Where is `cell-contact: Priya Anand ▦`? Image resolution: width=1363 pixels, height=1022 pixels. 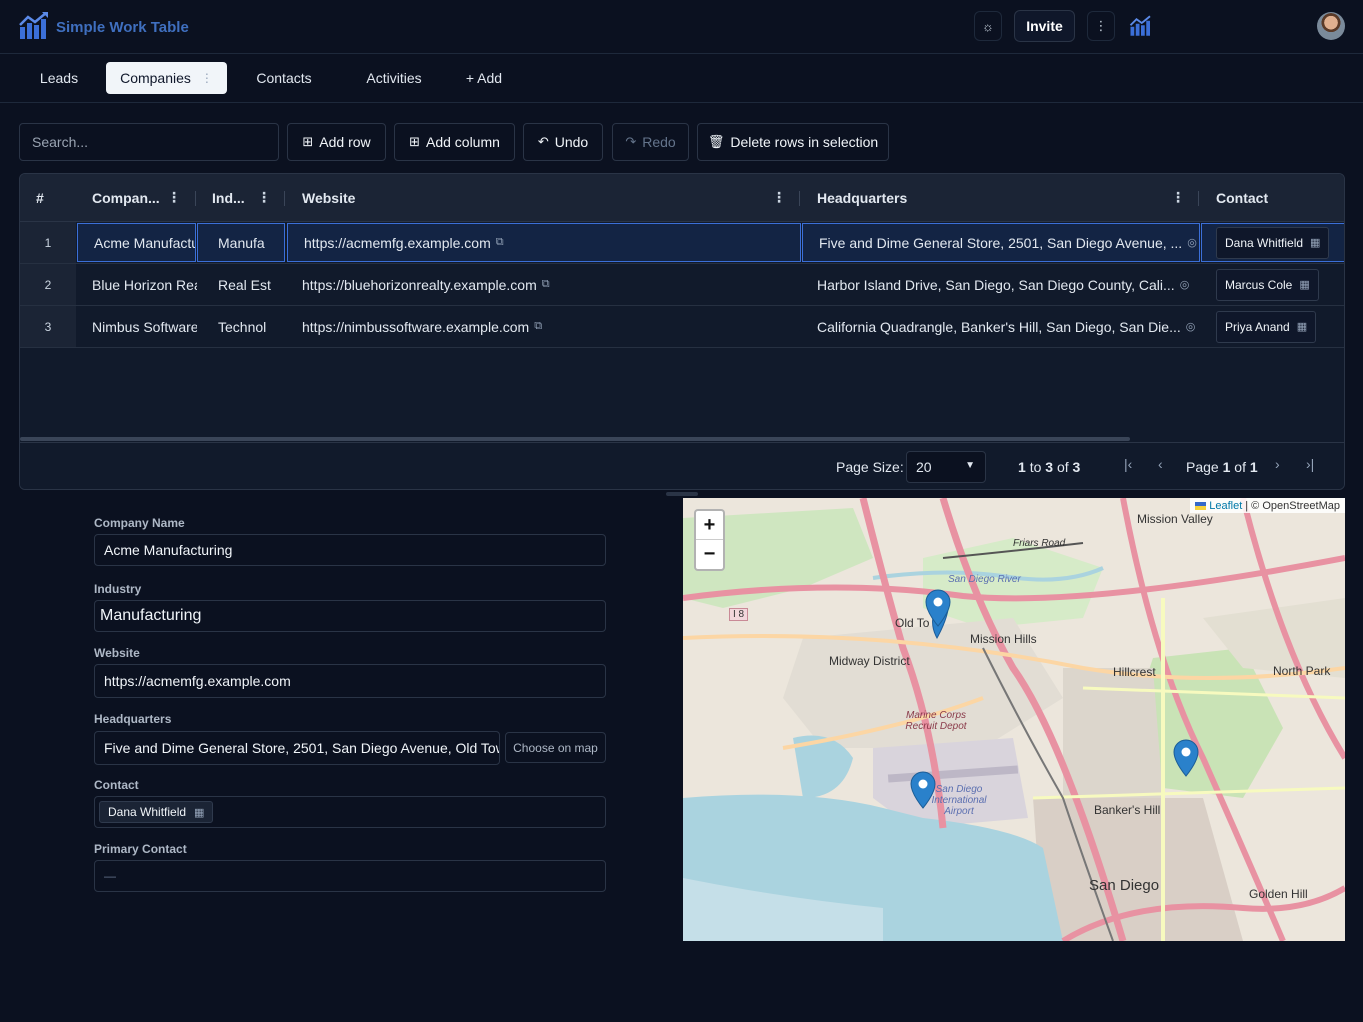
cell-contact: Priya Anand ▦ is located at coordinates (1272, 326).